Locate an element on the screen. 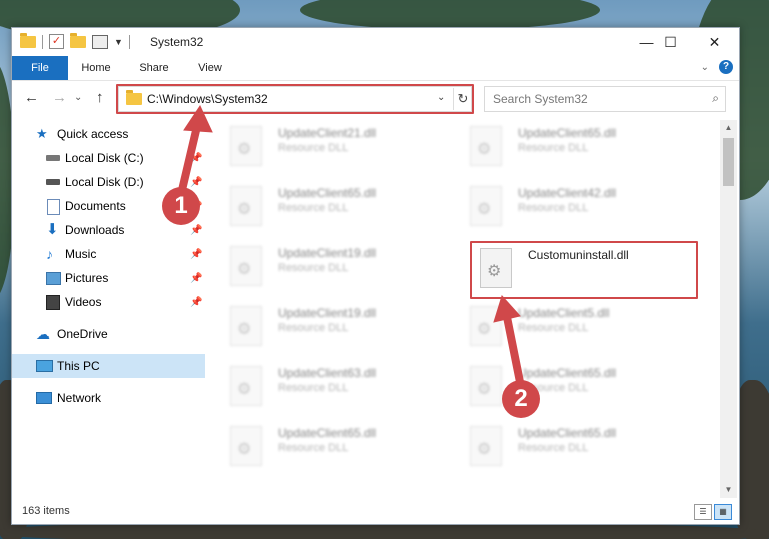  tab-home: Home is located at coordinates (96, 68).